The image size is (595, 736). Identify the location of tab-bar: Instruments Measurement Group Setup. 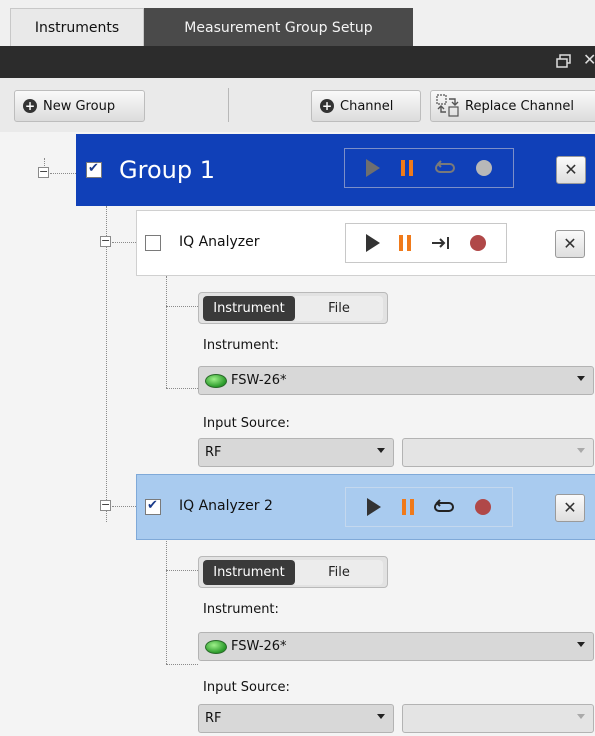
(297, 23).